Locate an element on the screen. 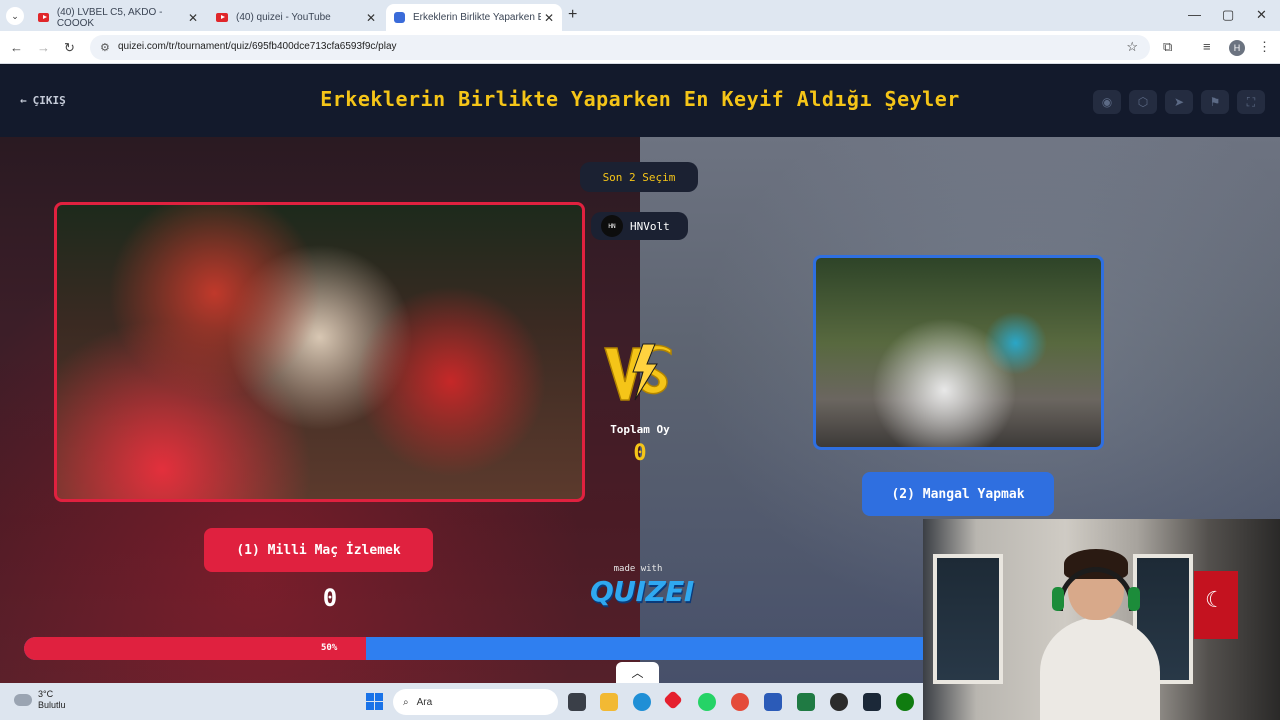 This screenshot has height=720, width=1280. quizei-favicon-icon is located at coordinates (399, 17).